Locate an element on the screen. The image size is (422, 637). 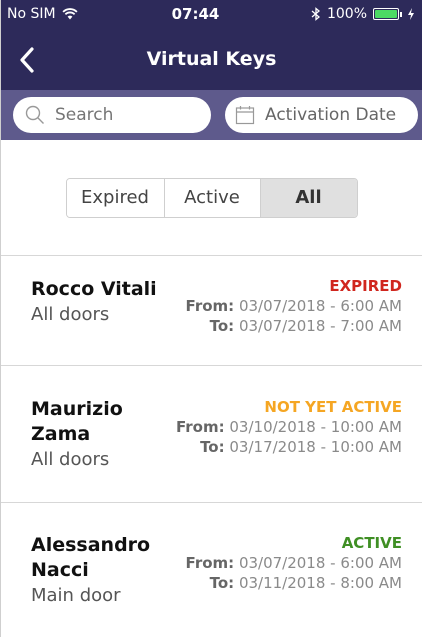
search-input is located at coordinates (115, 115).